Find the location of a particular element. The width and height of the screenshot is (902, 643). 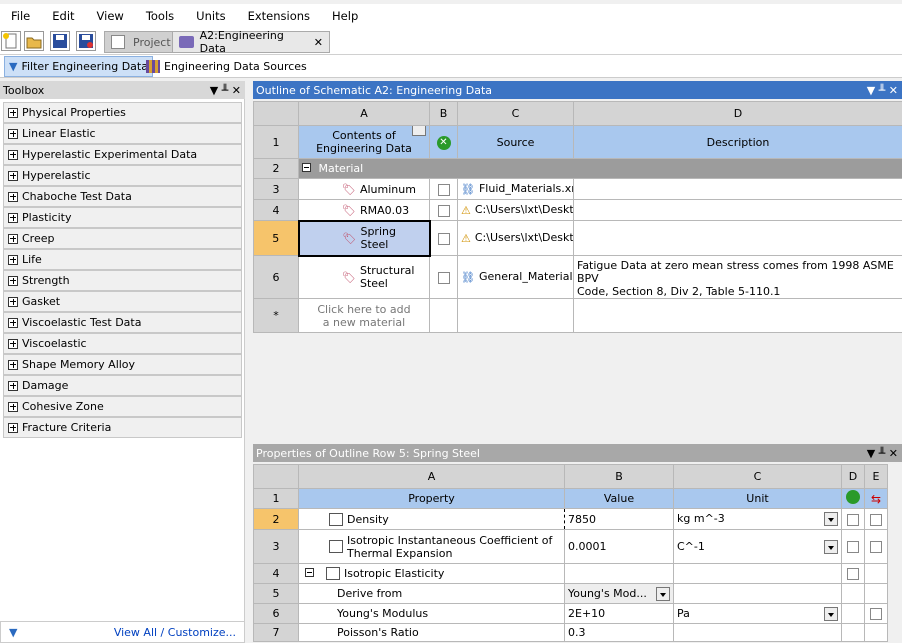

material-name-cell: 🏷 RMA0.03 is located at coordinates (364, 210).